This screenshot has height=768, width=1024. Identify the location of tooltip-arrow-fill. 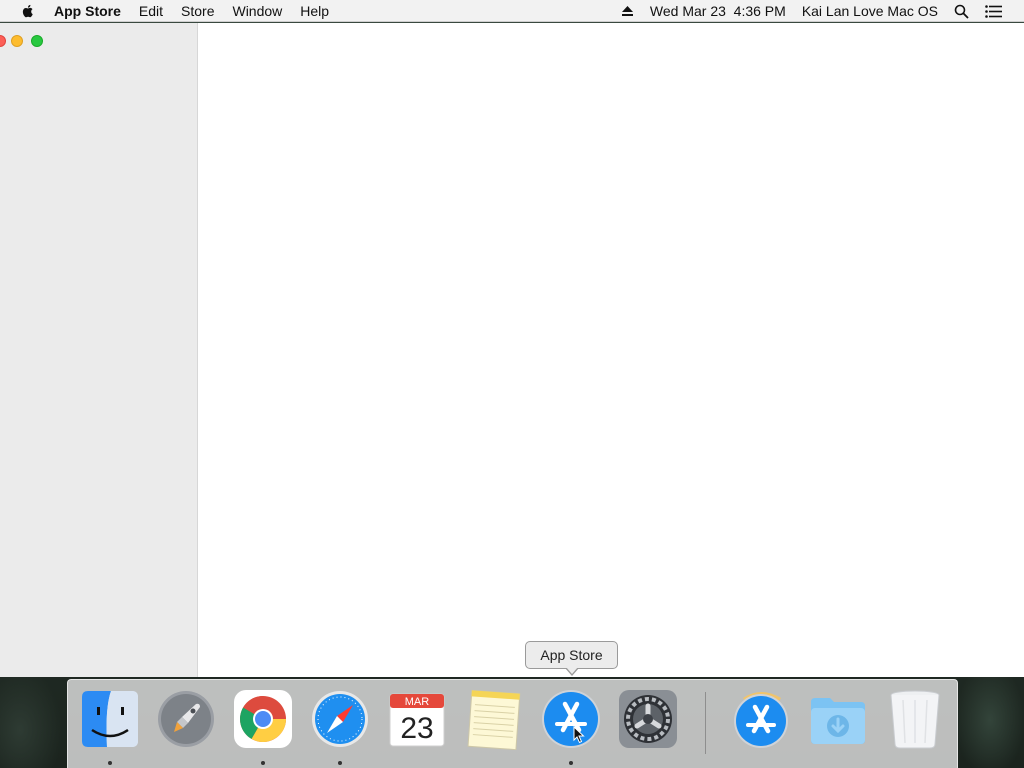
(572, 670).